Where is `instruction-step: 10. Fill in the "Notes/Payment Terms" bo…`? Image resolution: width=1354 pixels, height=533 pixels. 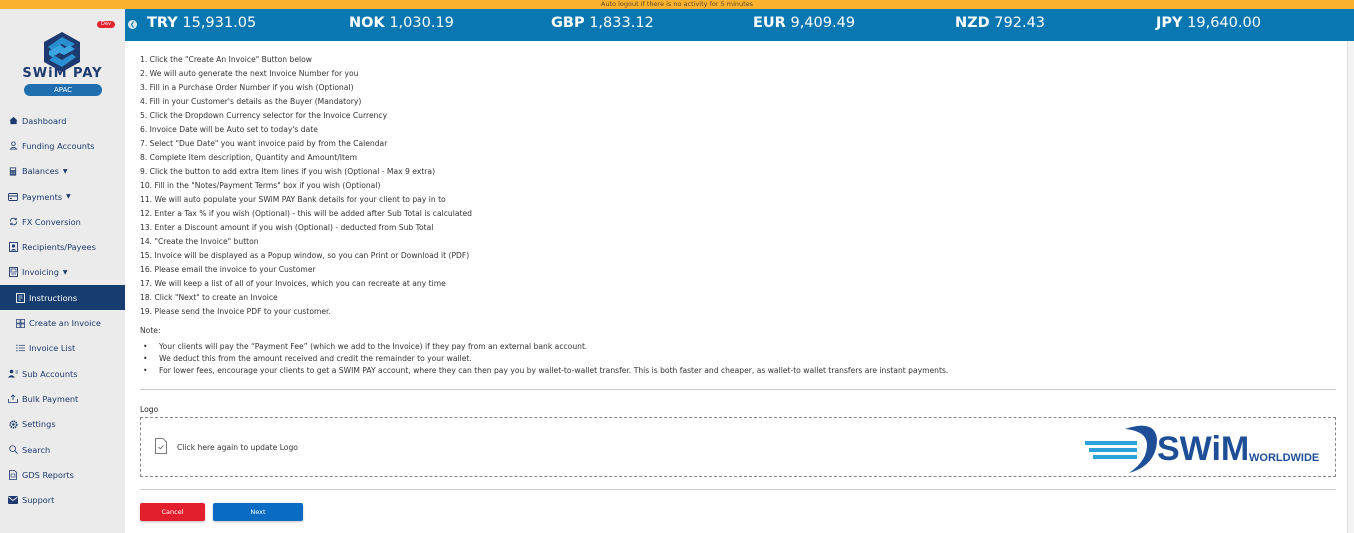 instruction-step: 10. Fill in the "Notes/Payment Terms" bo… is located at coordinates (260, 185).